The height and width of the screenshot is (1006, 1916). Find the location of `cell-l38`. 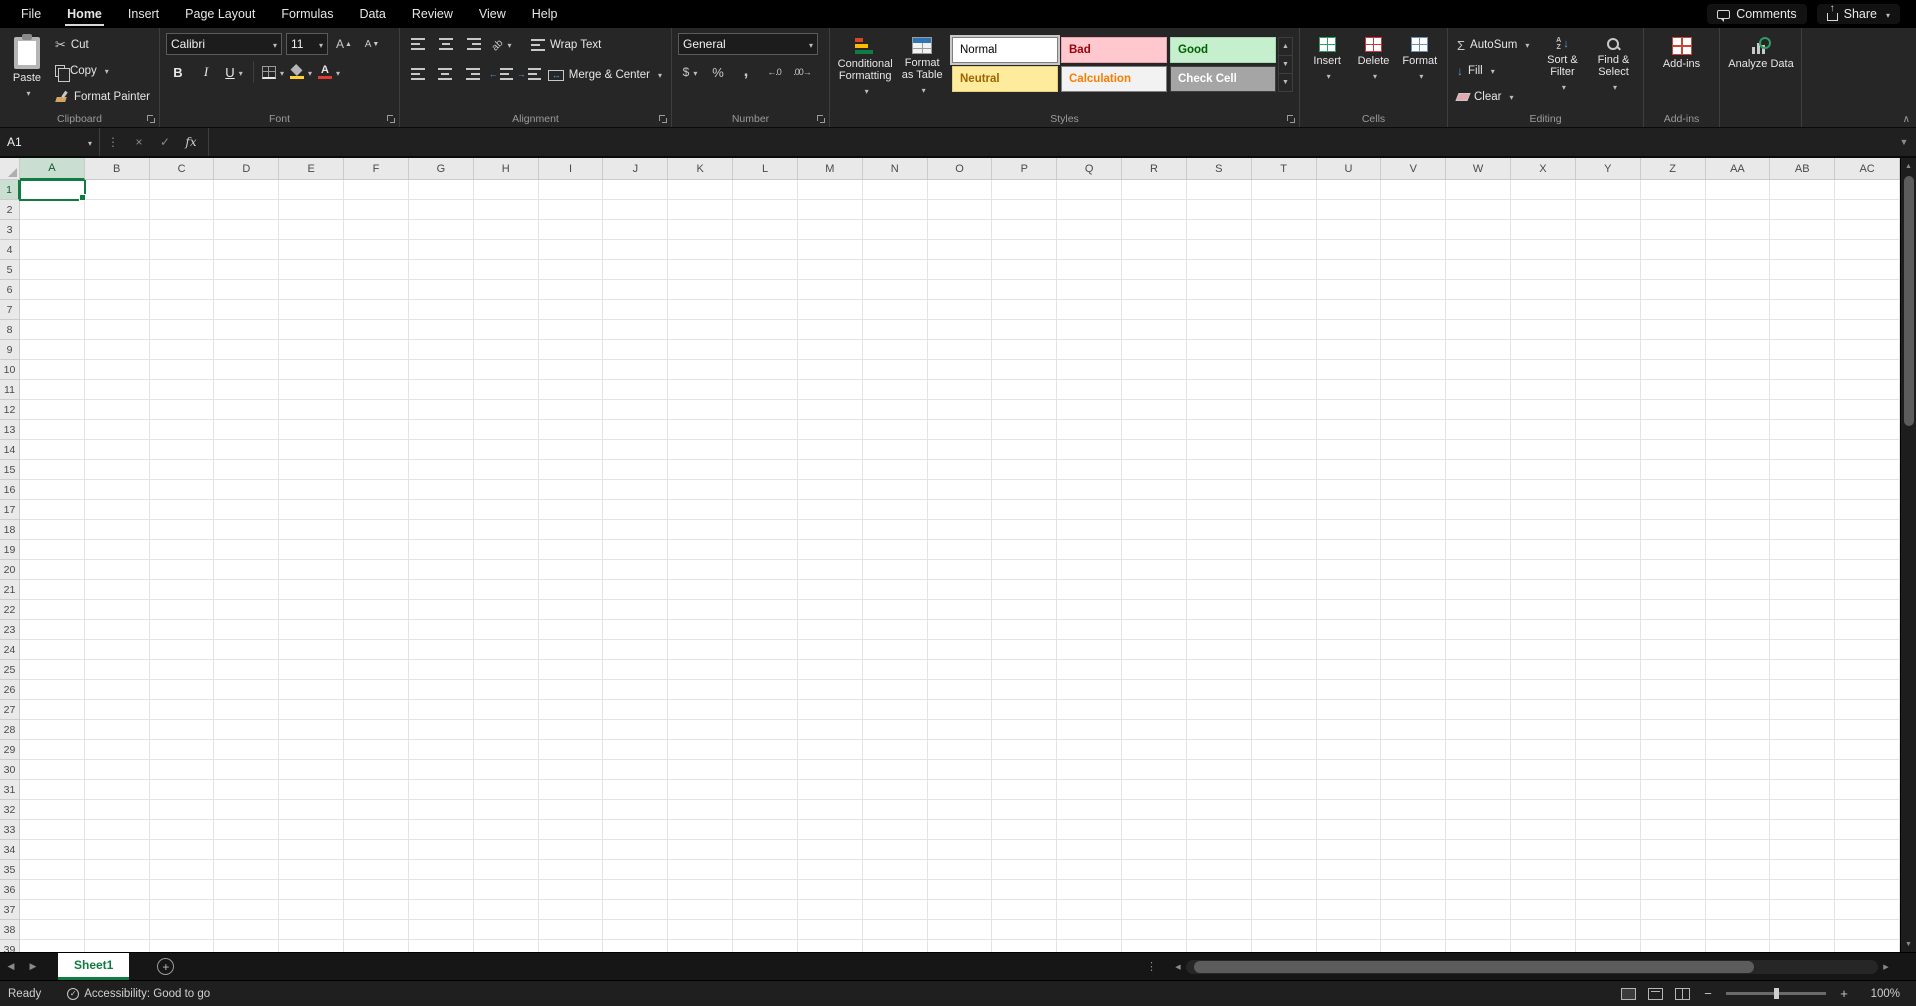

cell-l38 is located at coordinates (765, 930).